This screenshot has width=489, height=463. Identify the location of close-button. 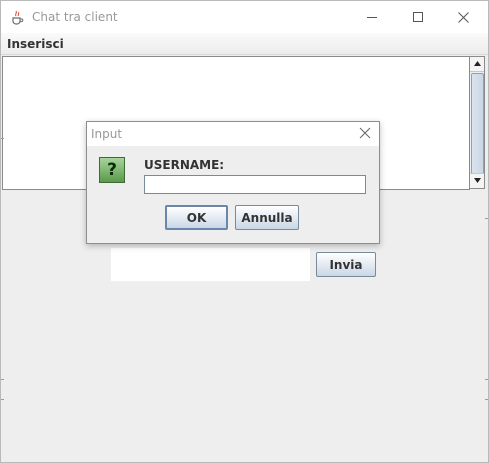
(463, 17).